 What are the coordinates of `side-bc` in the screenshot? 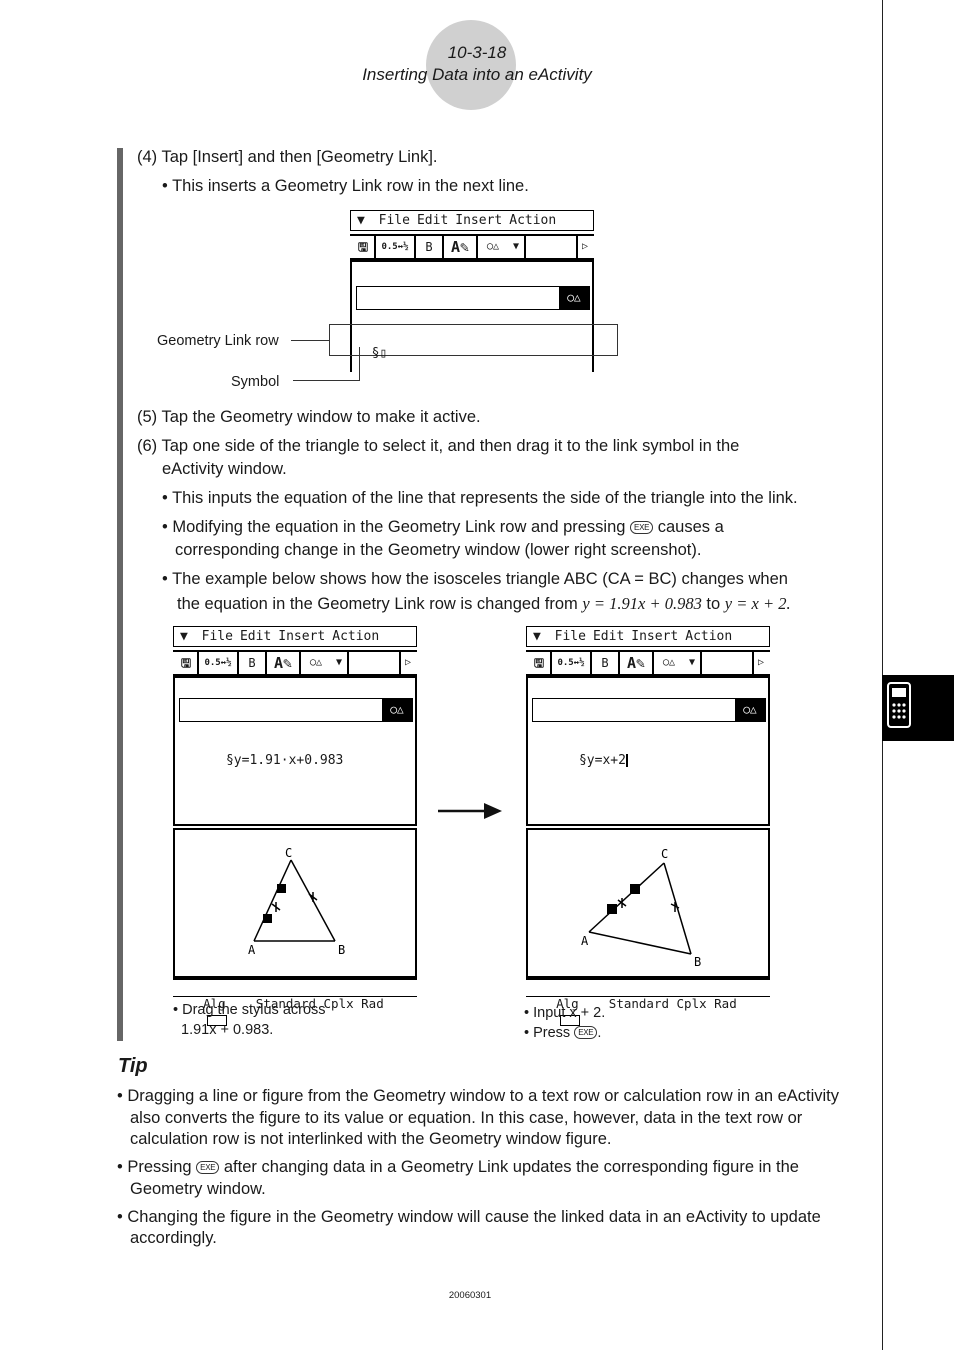 It's located at (677, 908).